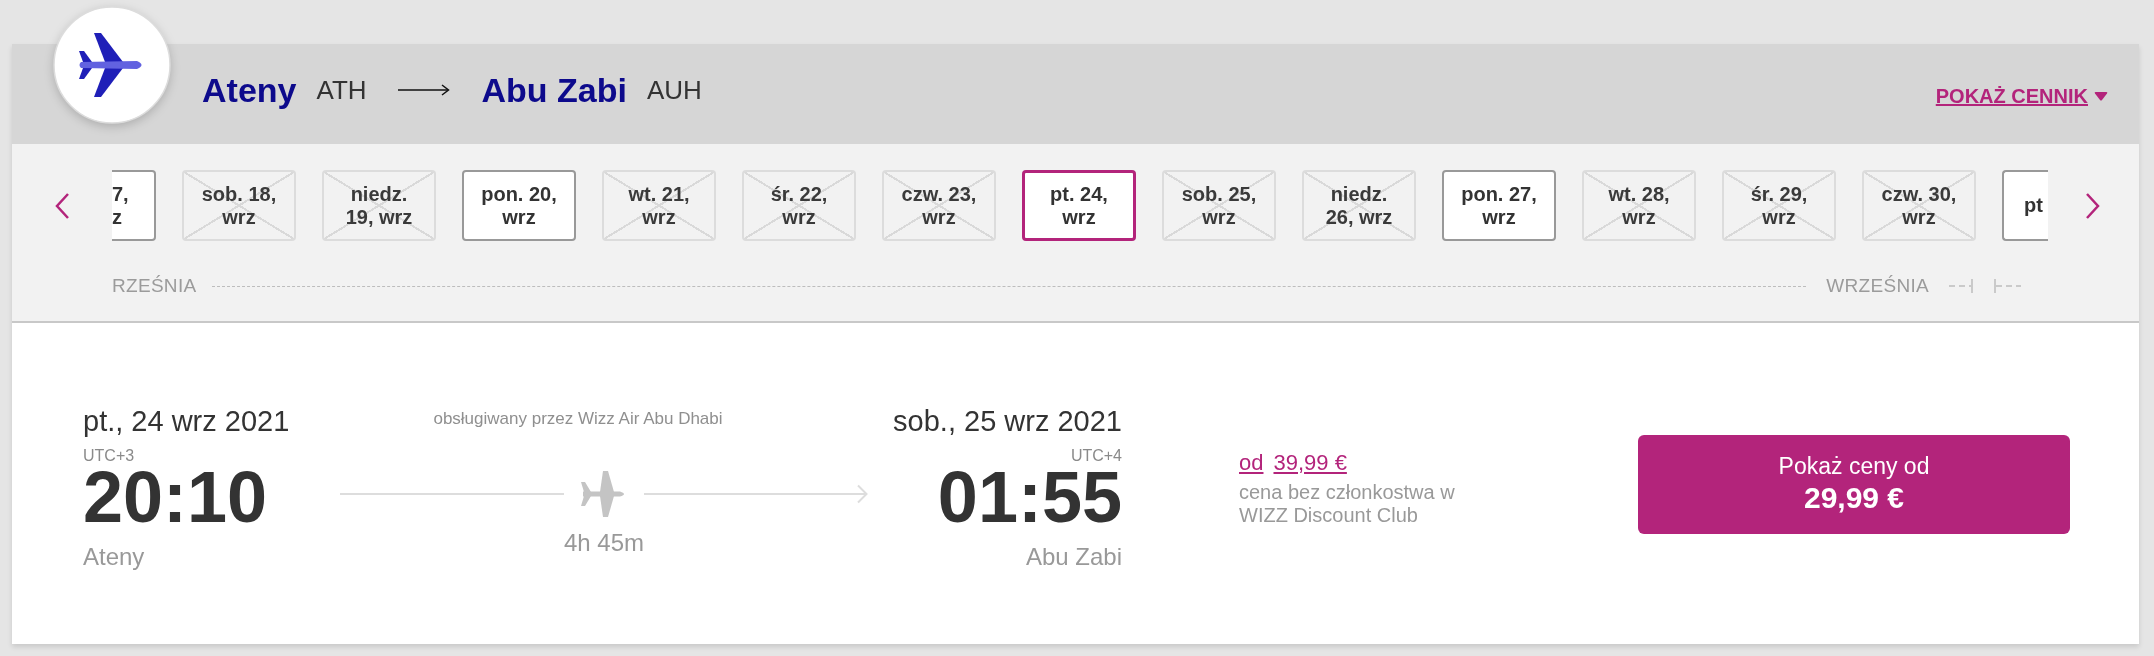 This screenshot has width=2154, height=656. What do you see at coordinates (154, 286) in the screenshot?
I see `month-label: RZEŚNIA` at bounding box center [154, 286].